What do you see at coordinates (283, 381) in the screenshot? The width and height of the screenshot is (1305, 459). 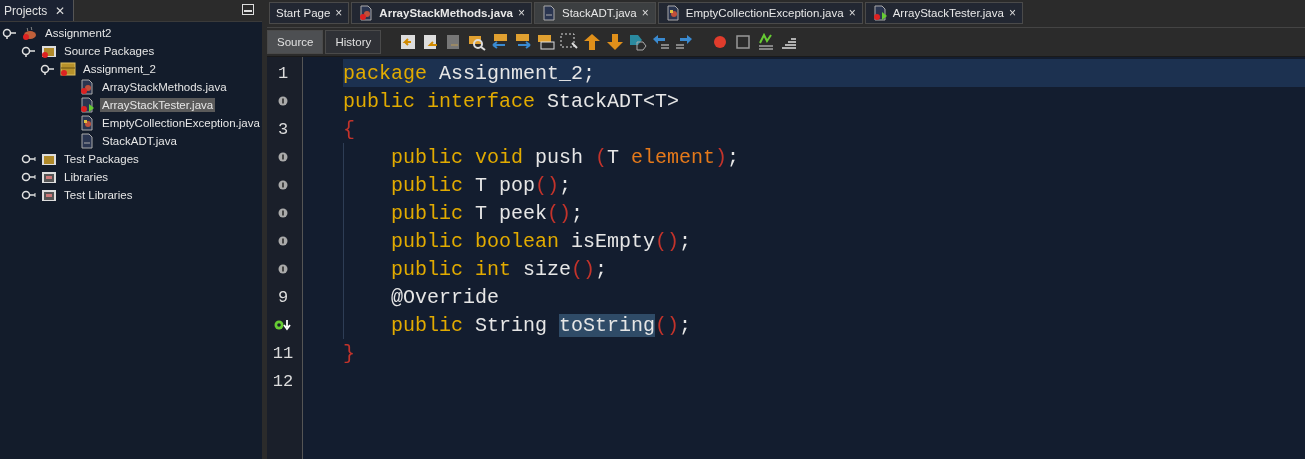 I see `line-number: 12` at bounding box center [283, 381].